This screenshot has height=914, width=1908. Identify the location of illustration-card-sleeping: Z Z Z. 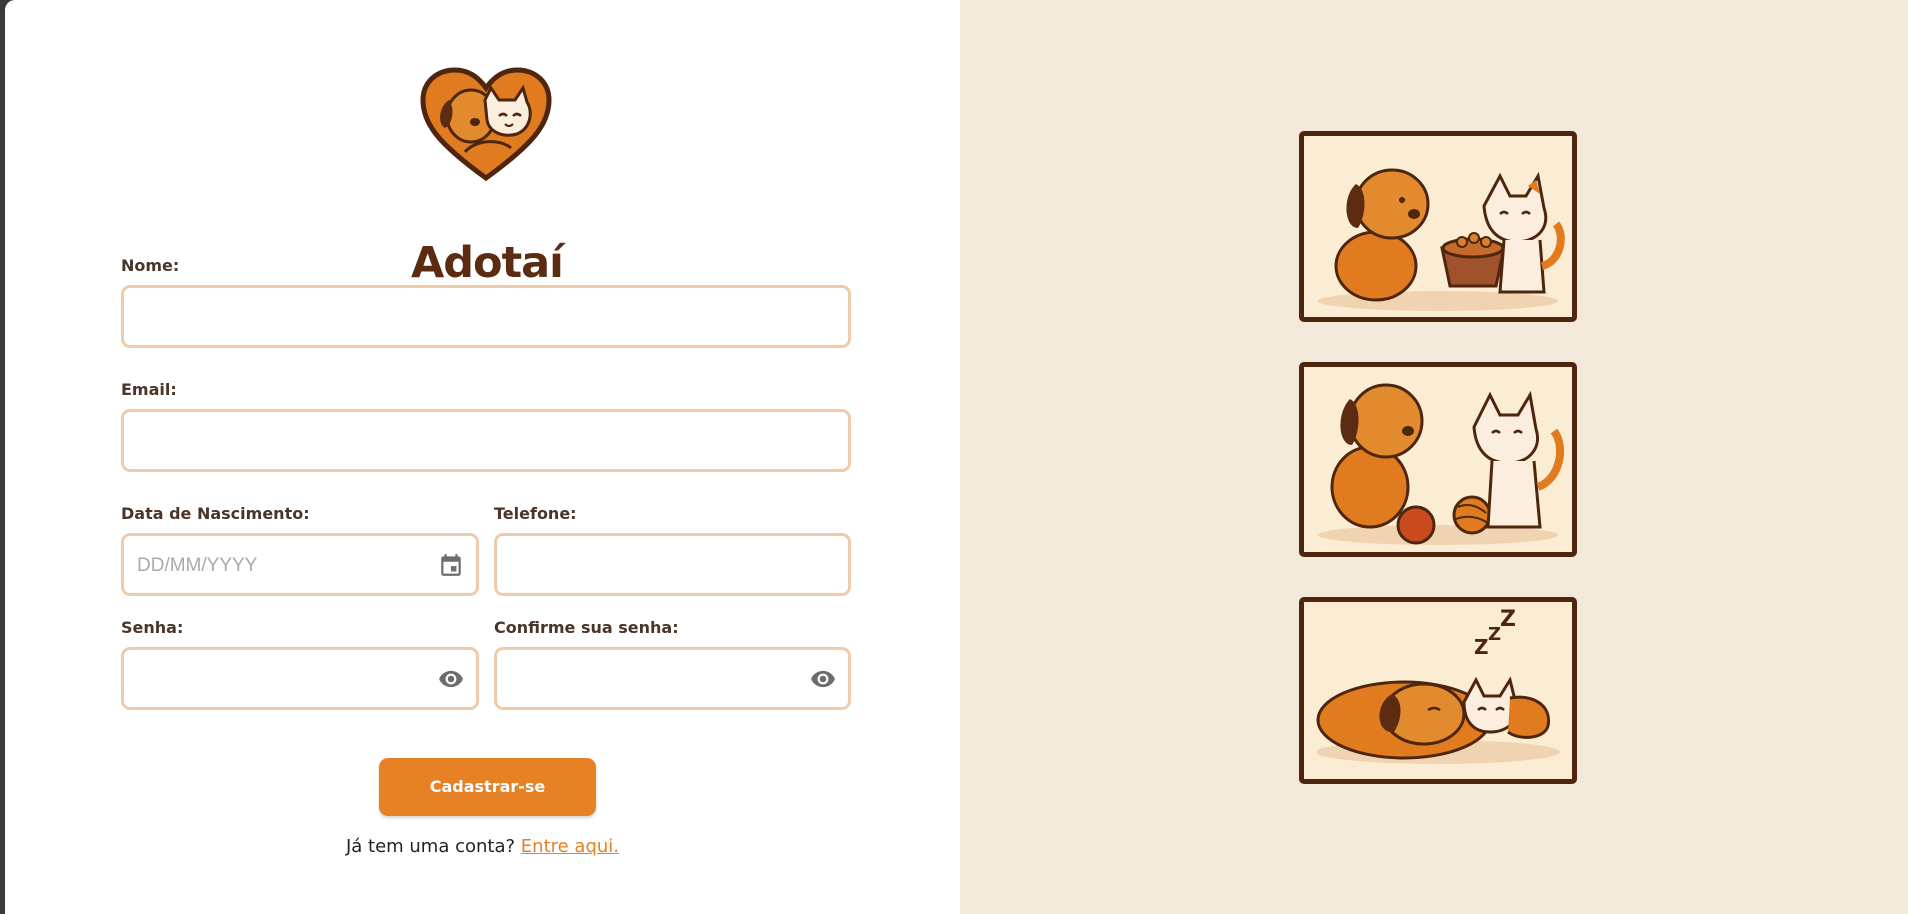
(1438, 690).